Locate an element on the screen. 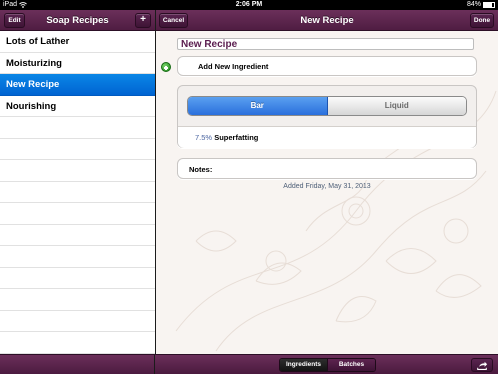 The height and width of the screenshot is (374, 498). list-item-label: Nourishing is located at coordinates (31, 106).